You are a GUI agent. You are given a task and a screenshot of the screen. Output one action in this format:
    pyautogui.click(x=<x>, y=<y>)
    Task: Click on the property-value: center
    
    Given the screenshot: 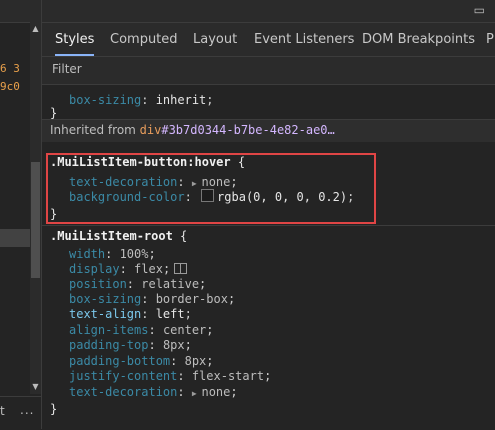 What is the action you would take?
    pyautogui.click(x=184, y=330)
    